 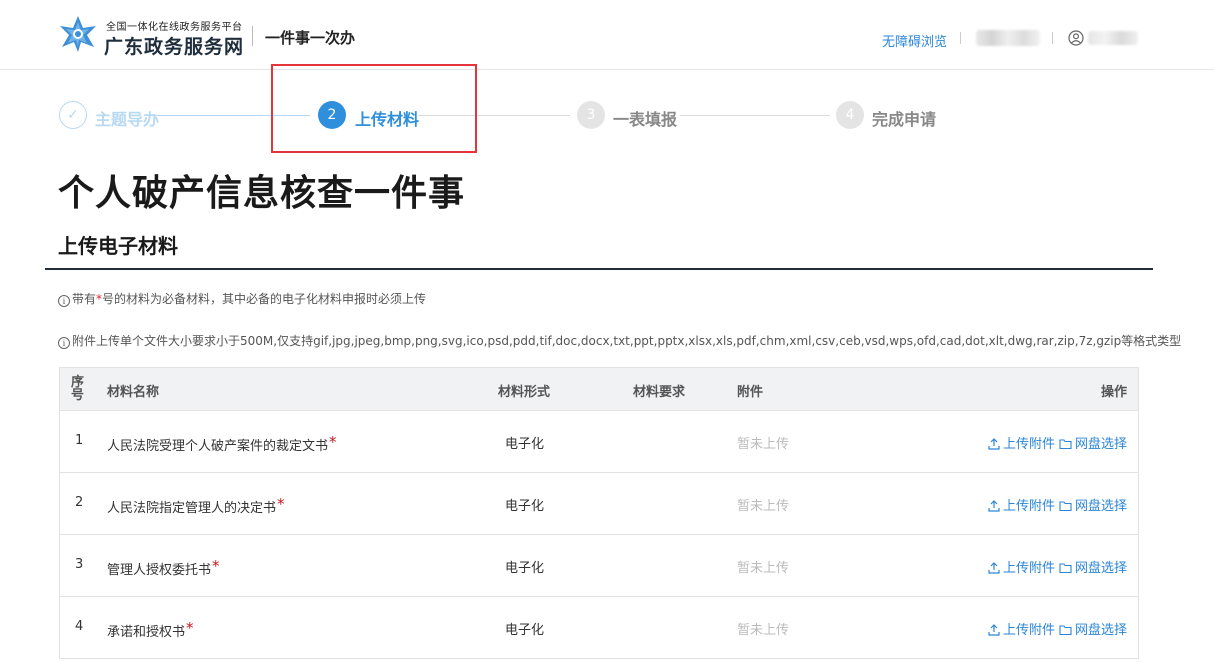 I want to click on table-row: 2 人民法院指定管理人的决定书* 电子化 暂未上传 上传附件 网盘选择, so click(x=599, y=504).